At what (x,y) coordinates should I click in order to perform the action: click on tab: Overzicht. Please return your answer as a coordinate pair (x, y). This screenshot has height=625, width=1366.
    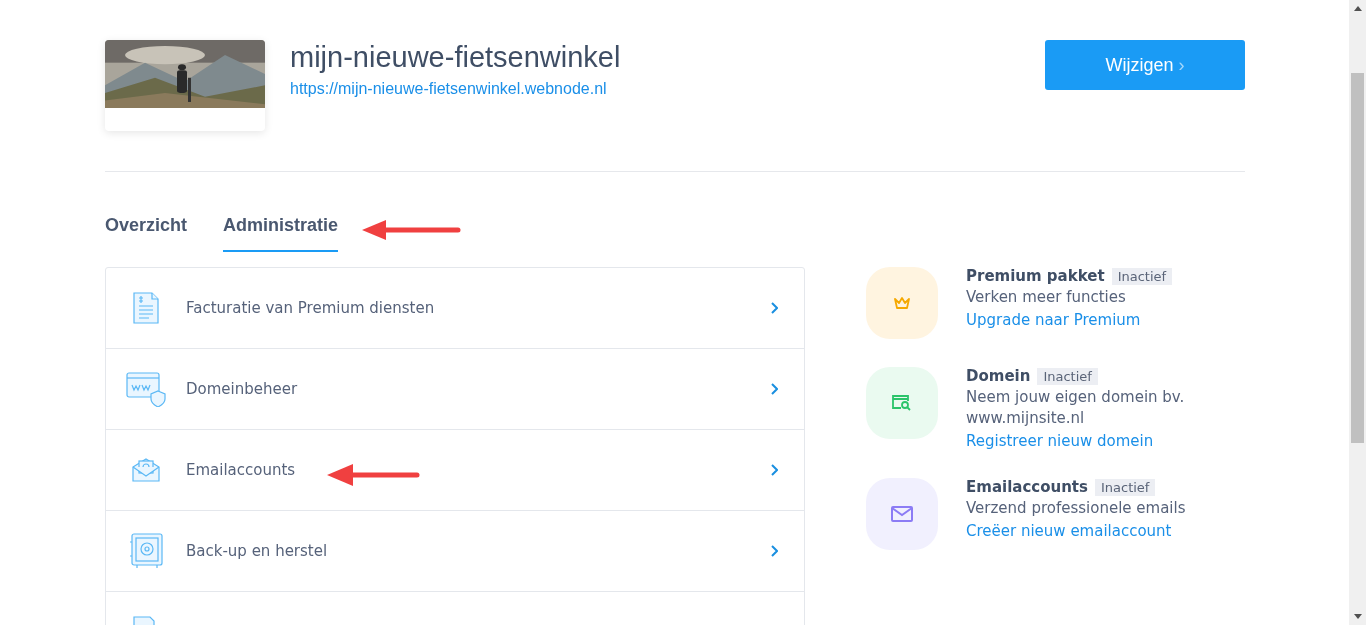
    Looking at the image, I should click on (146, 233).